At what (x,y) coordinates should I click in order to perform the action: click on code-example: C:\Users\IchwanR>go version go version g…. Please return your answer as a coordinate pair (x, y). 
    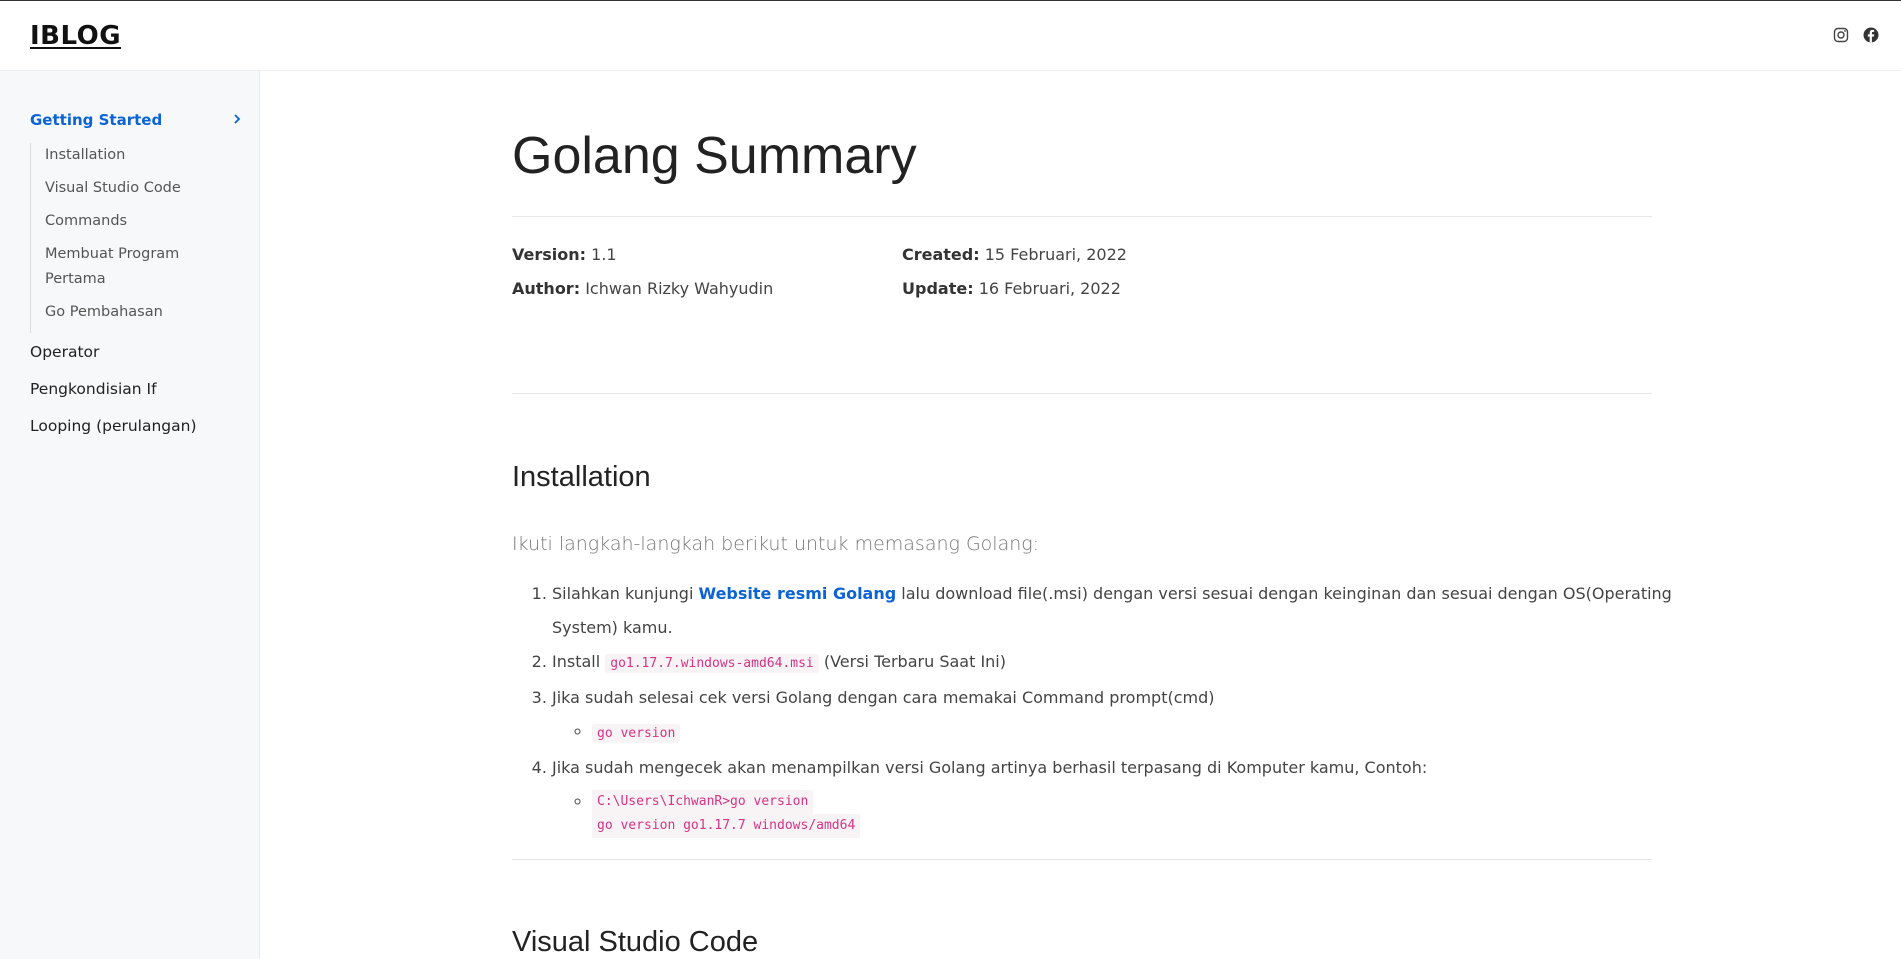
    Looking at the image, I should click on (726, 811).